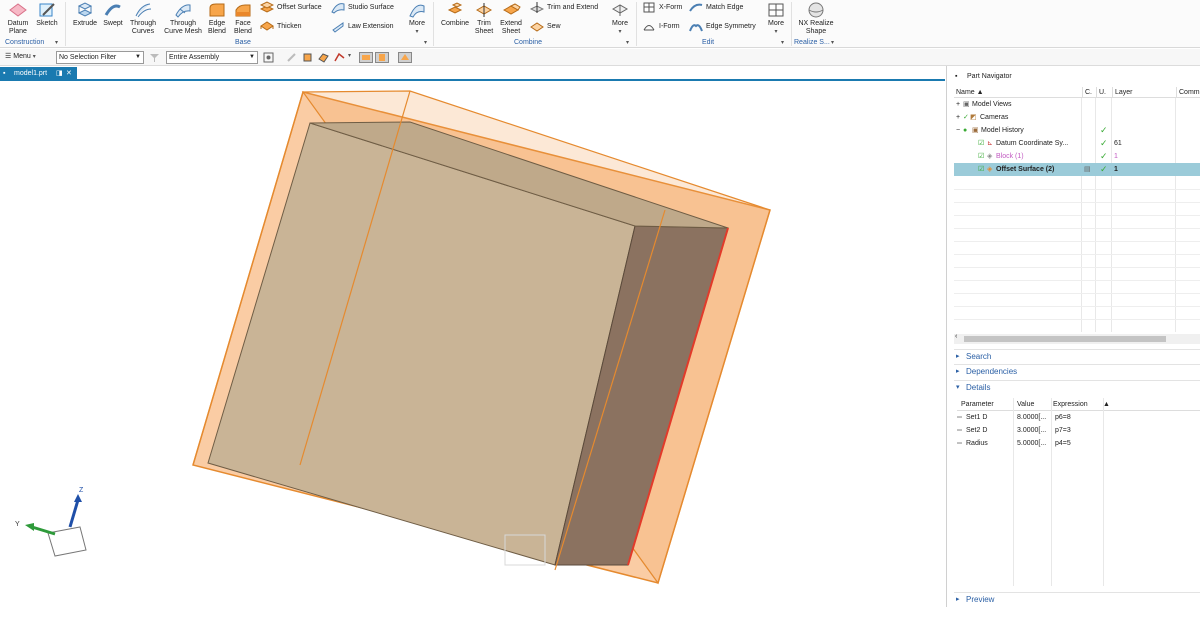 This screenshot has height=633, width=1200. I want to click on expand-arrow-icon: ▸, so click(958, 356).